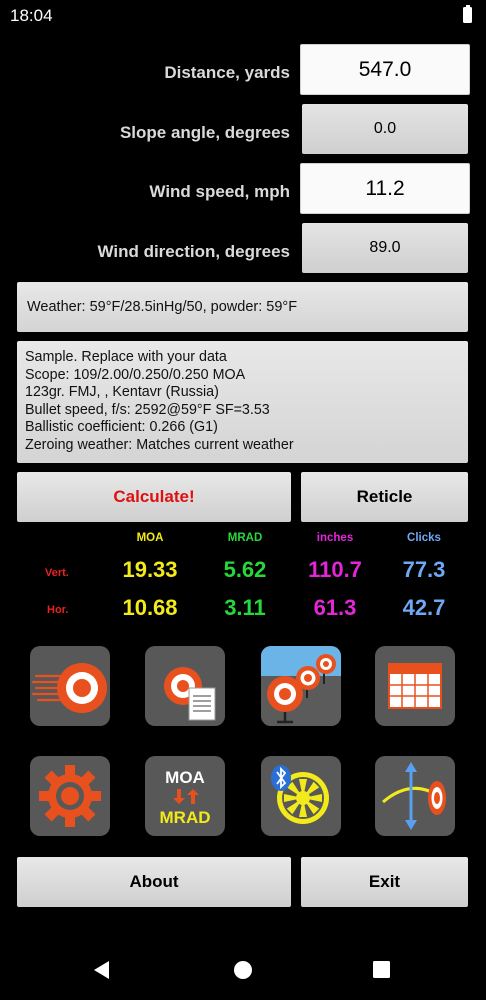 This screenshot has width=486, height=1000. Describe the element at coordinates (245, 607) in the screenshot. I see `hor-mrad-value: 3.11` at that location.